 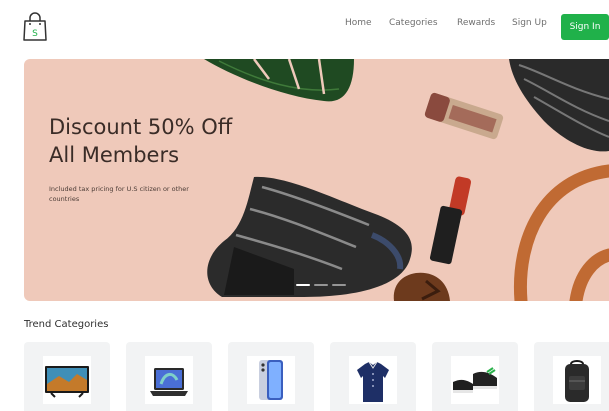 I want to click on nav-sign-up: Sign Up, so click(x=529, y=23).